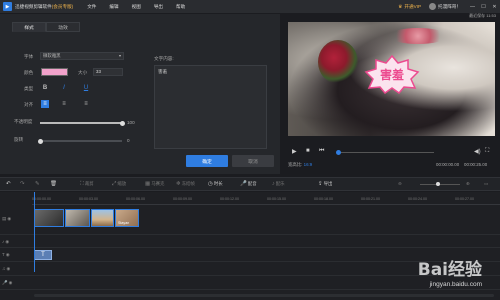 Image resolution: width=500 pixels, height=300 pixels. I want to click on sticker-text: 害羞, so click(391, 75).